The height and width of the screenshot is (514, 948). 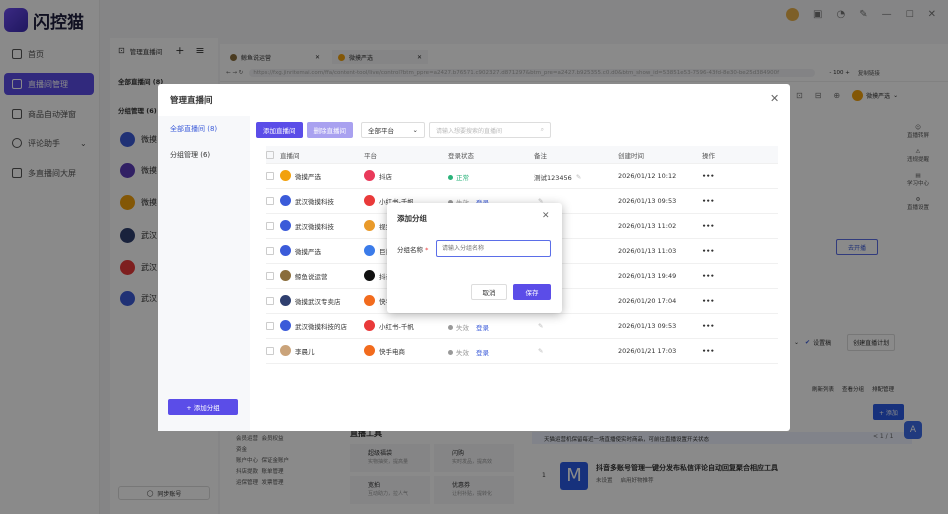 I want to click on delete-room-button: 删除直播间, so click(x=329, y=130).